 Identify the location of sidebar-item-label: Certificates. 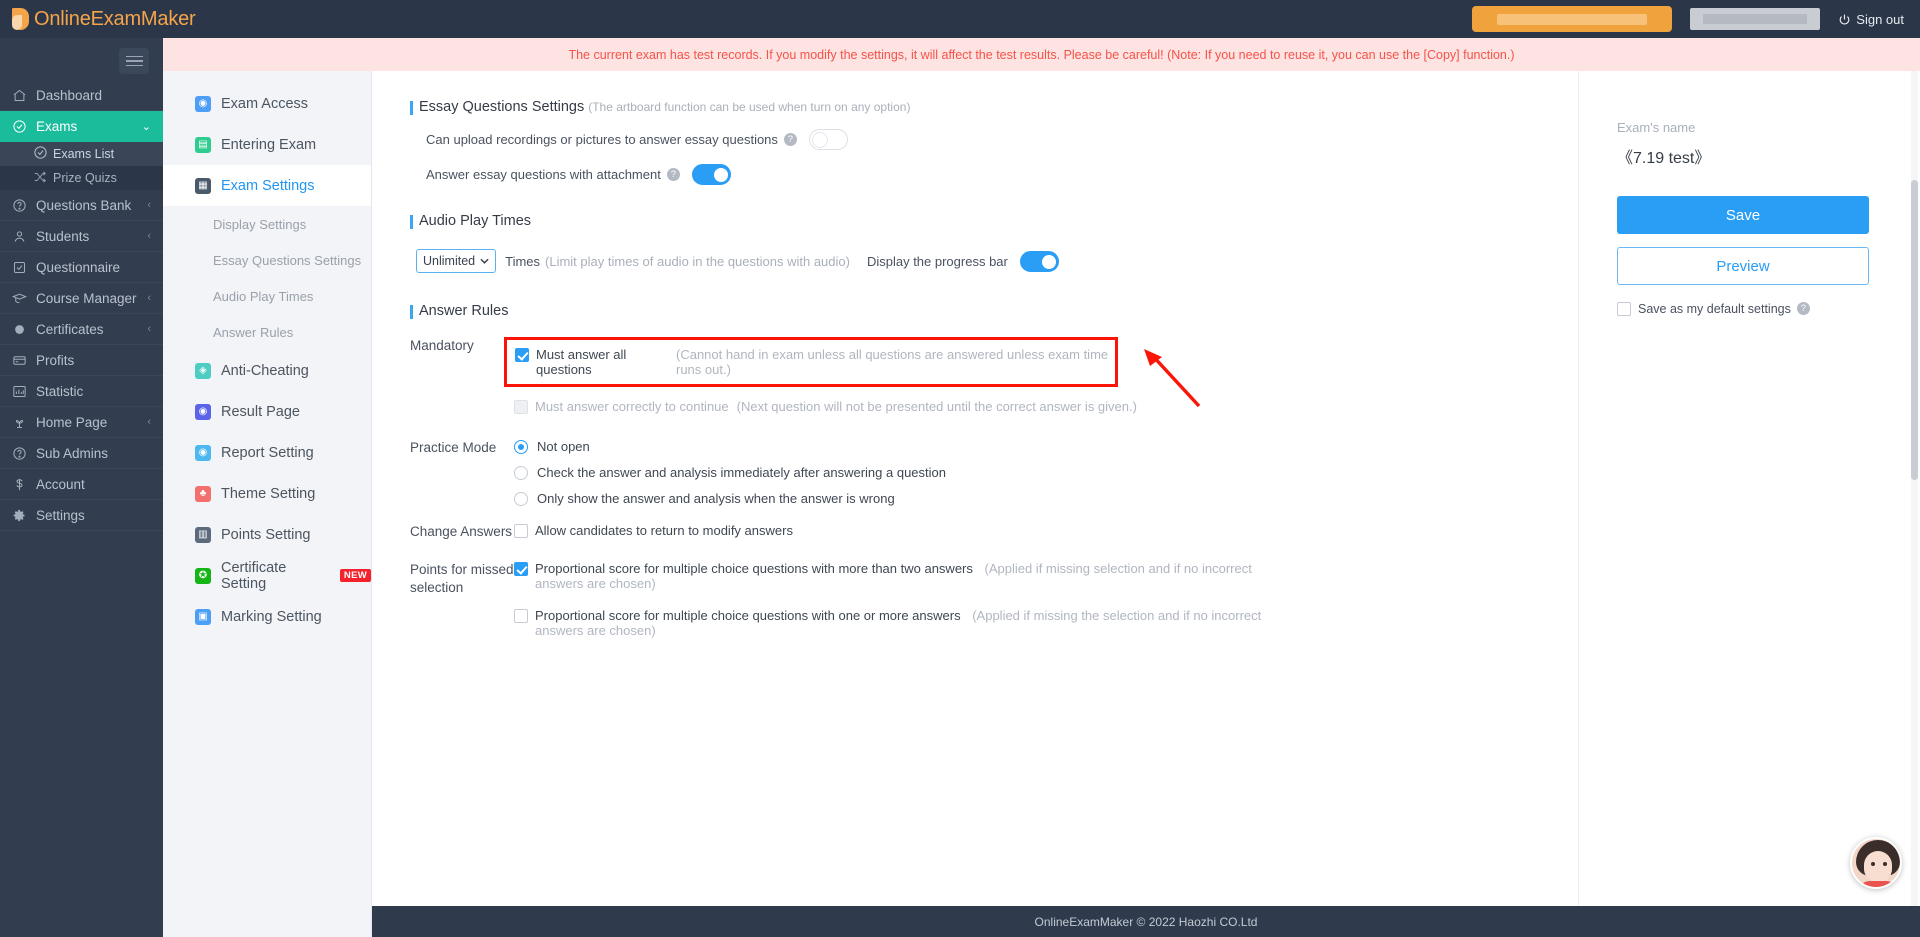
(70, 329).